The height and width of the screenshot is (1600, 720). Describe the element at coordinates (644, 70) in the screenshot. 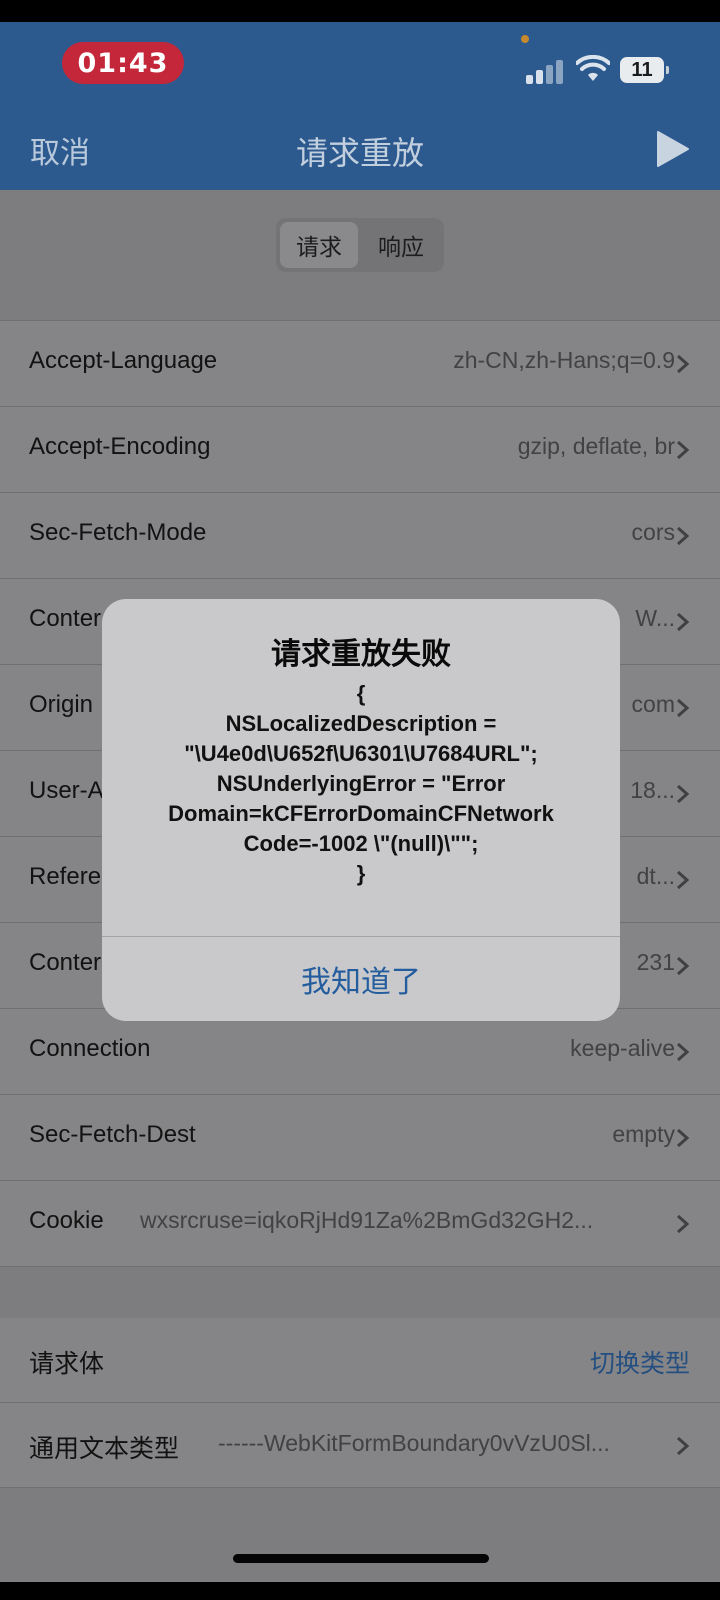

I see `battery-icon: 11` at that location.